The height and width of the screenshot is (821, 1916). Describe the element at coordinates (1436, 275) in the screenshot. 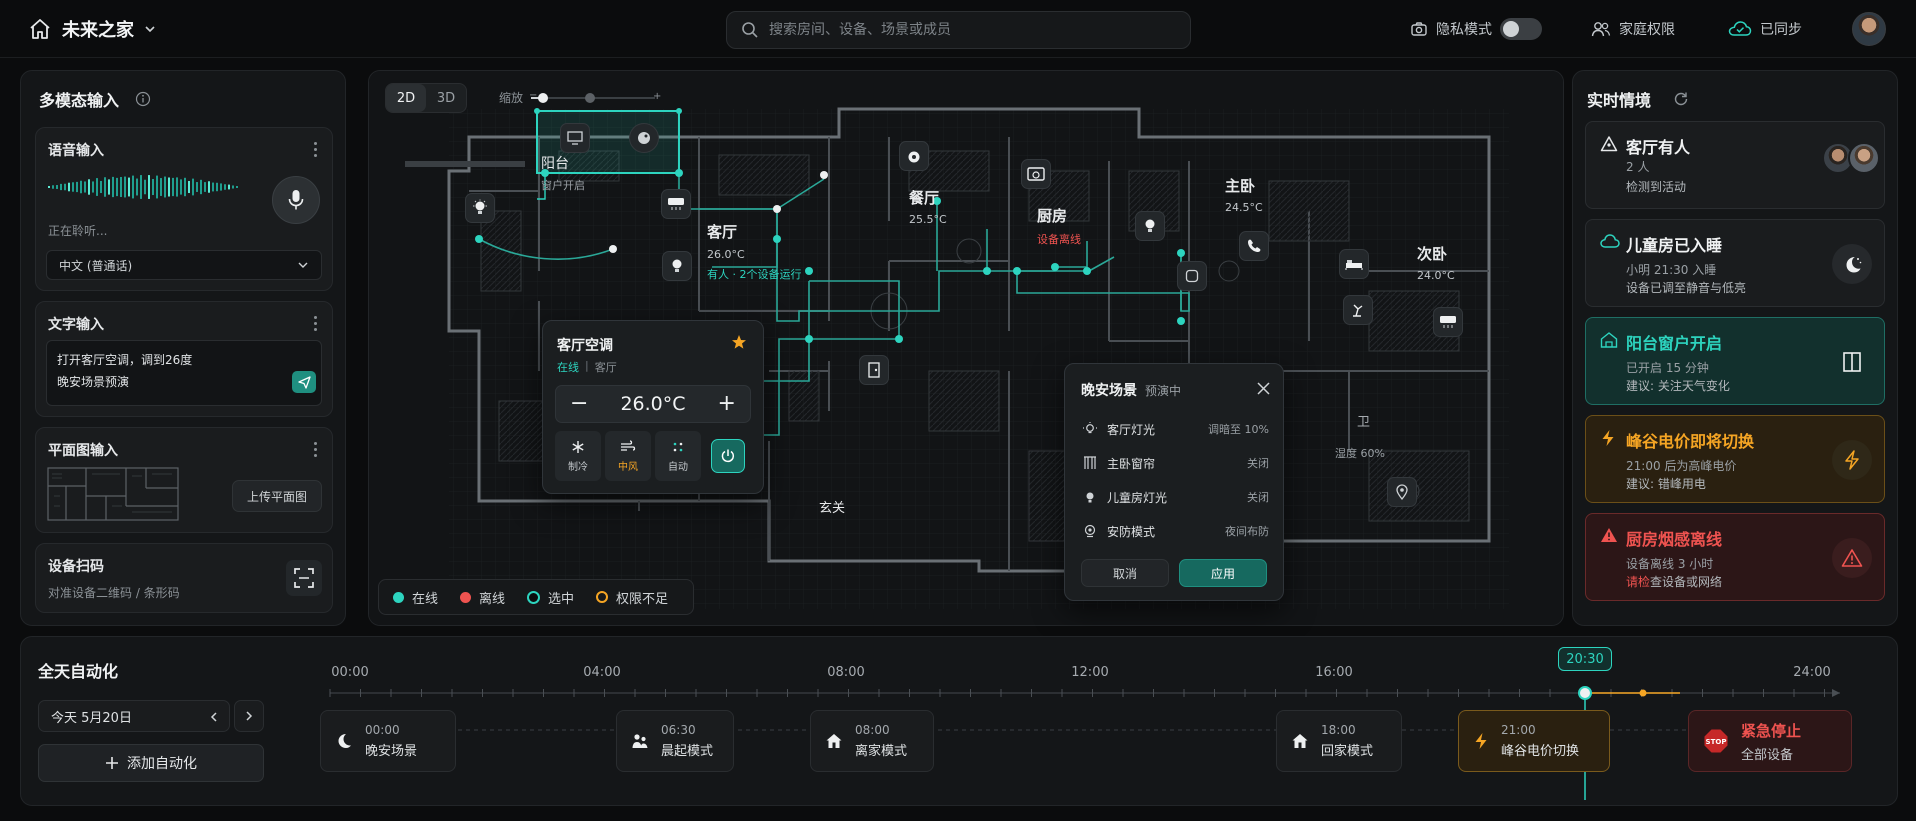

I see `room-temp: 24.0°C` at that location.